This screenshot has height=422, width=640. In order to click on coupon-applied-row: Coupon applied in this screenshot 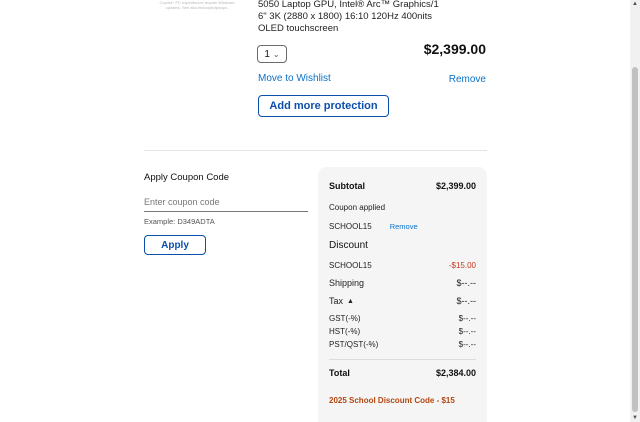, I will do `click(402, 207)`.